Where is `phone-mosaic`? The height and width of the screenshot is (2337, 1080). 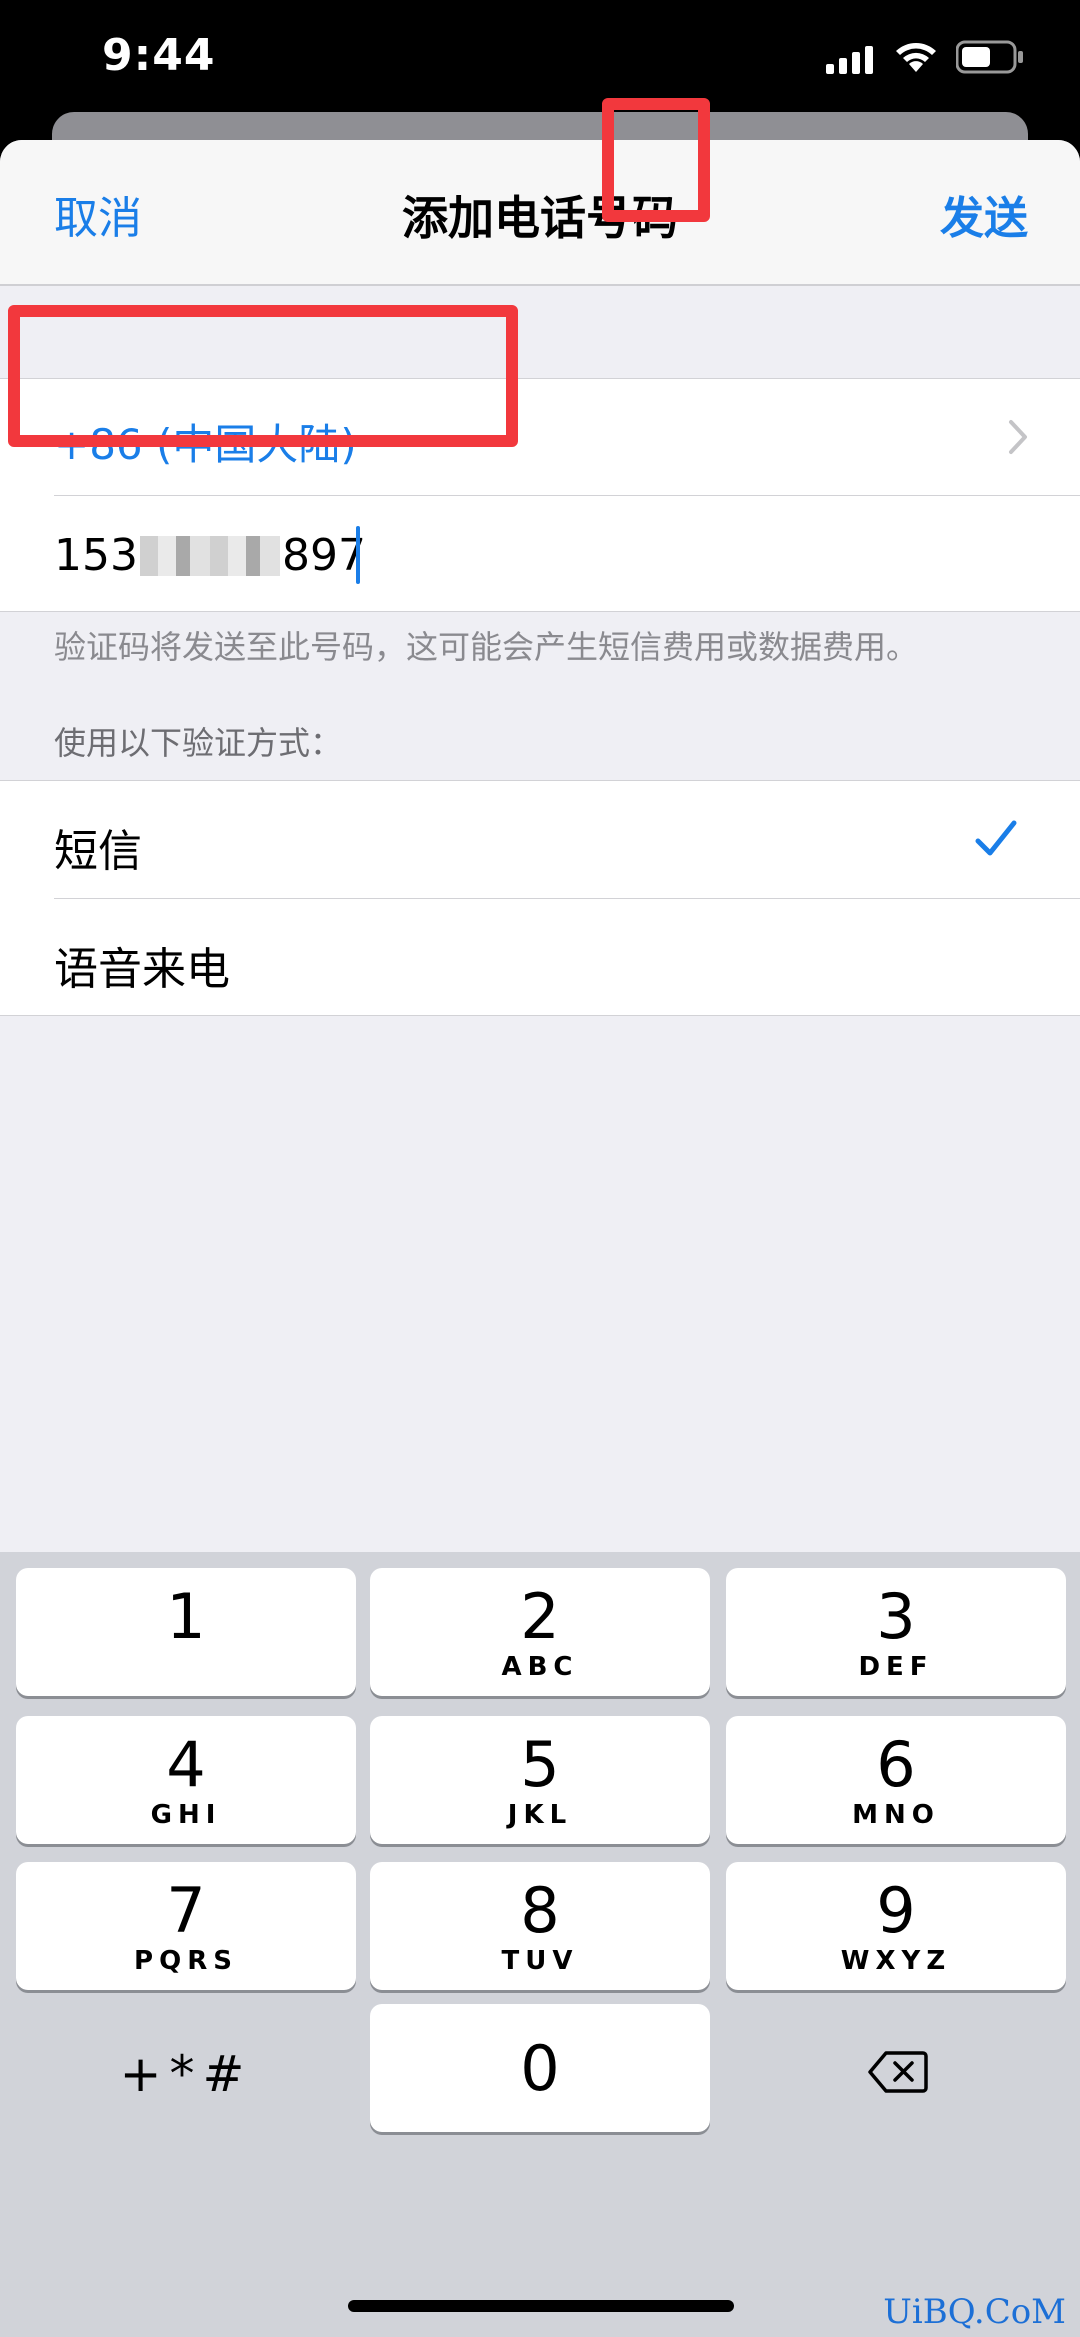 phone-mosaic is located at coordinates (210, 556).